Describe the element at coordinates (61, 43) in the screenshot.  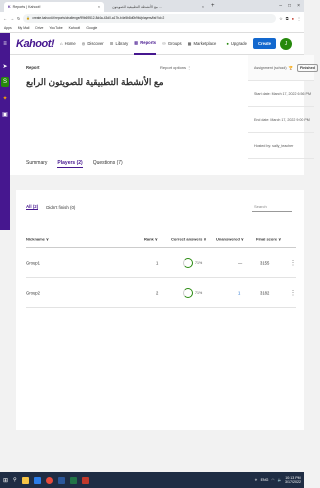
I see `home-icon: ⌂` at that location.